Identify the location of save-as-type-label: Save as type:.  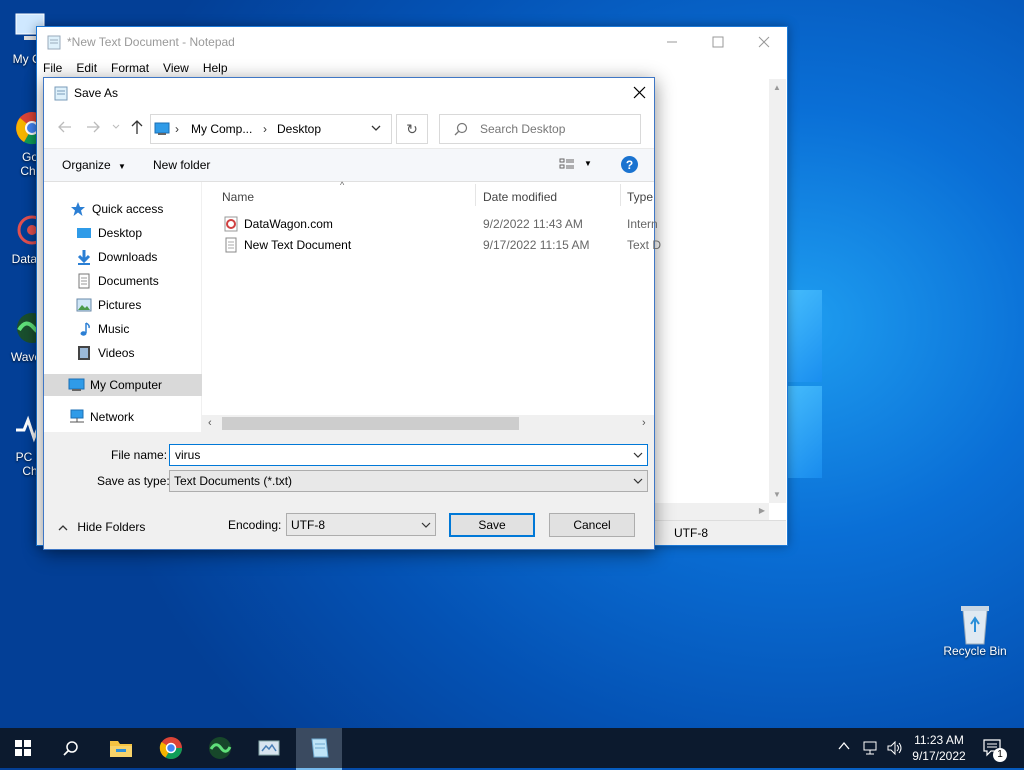
(133, 481).